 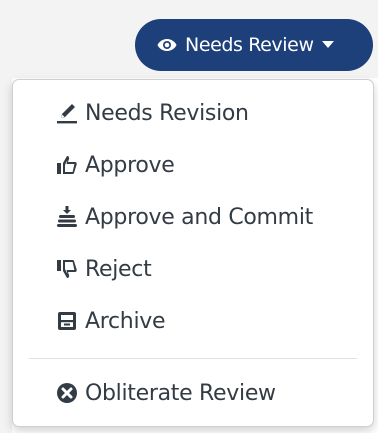 I want to click on review-status-dropdown-button: Needs Review, so click(x=254, y=45).